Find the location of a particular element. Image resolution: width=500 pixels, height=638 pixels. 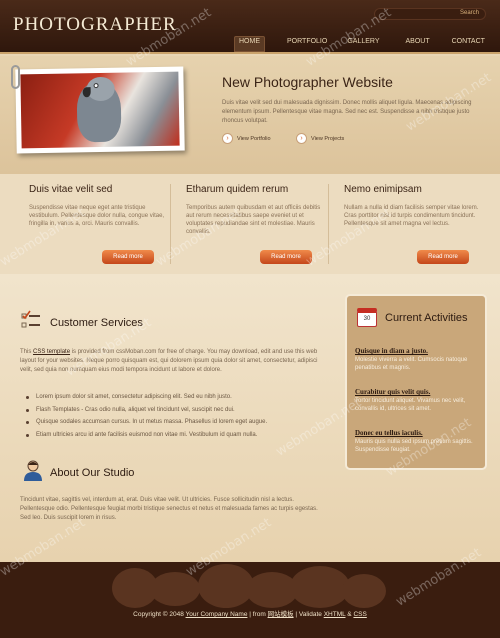

column-title: Etharum quidem rerum is located at coordinates (237, 189).